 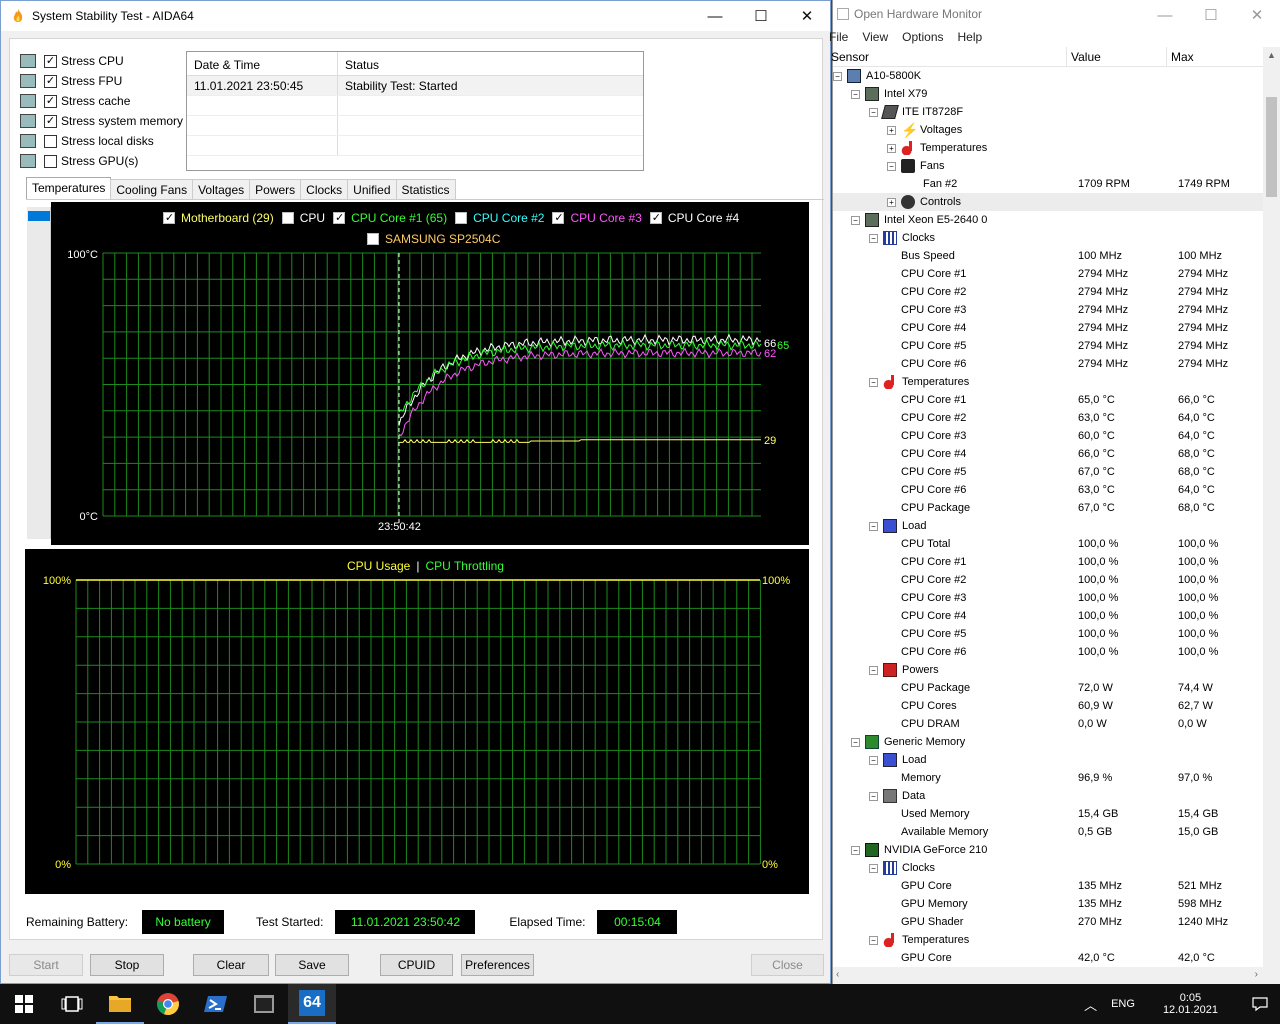 What do you see at coordinates (1048, 832) in the screenshot?
I see `sensor-row: Available Memory 0,5 GB 15,0 GB` at bounding box center [1048, 832].